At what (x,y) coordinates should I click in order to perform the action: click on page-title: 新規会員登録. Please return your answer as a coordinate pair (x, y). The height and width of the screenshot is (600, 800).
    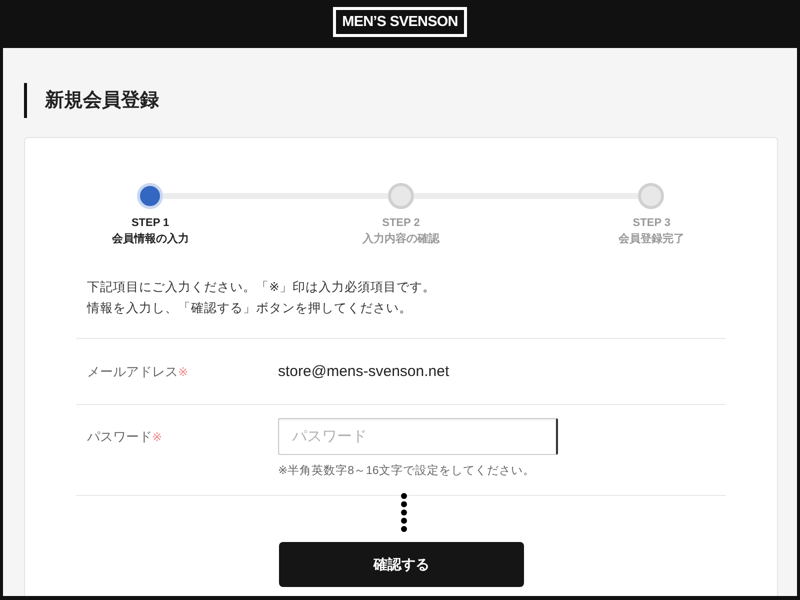
    Looking at the image, I should click on (401, 100).